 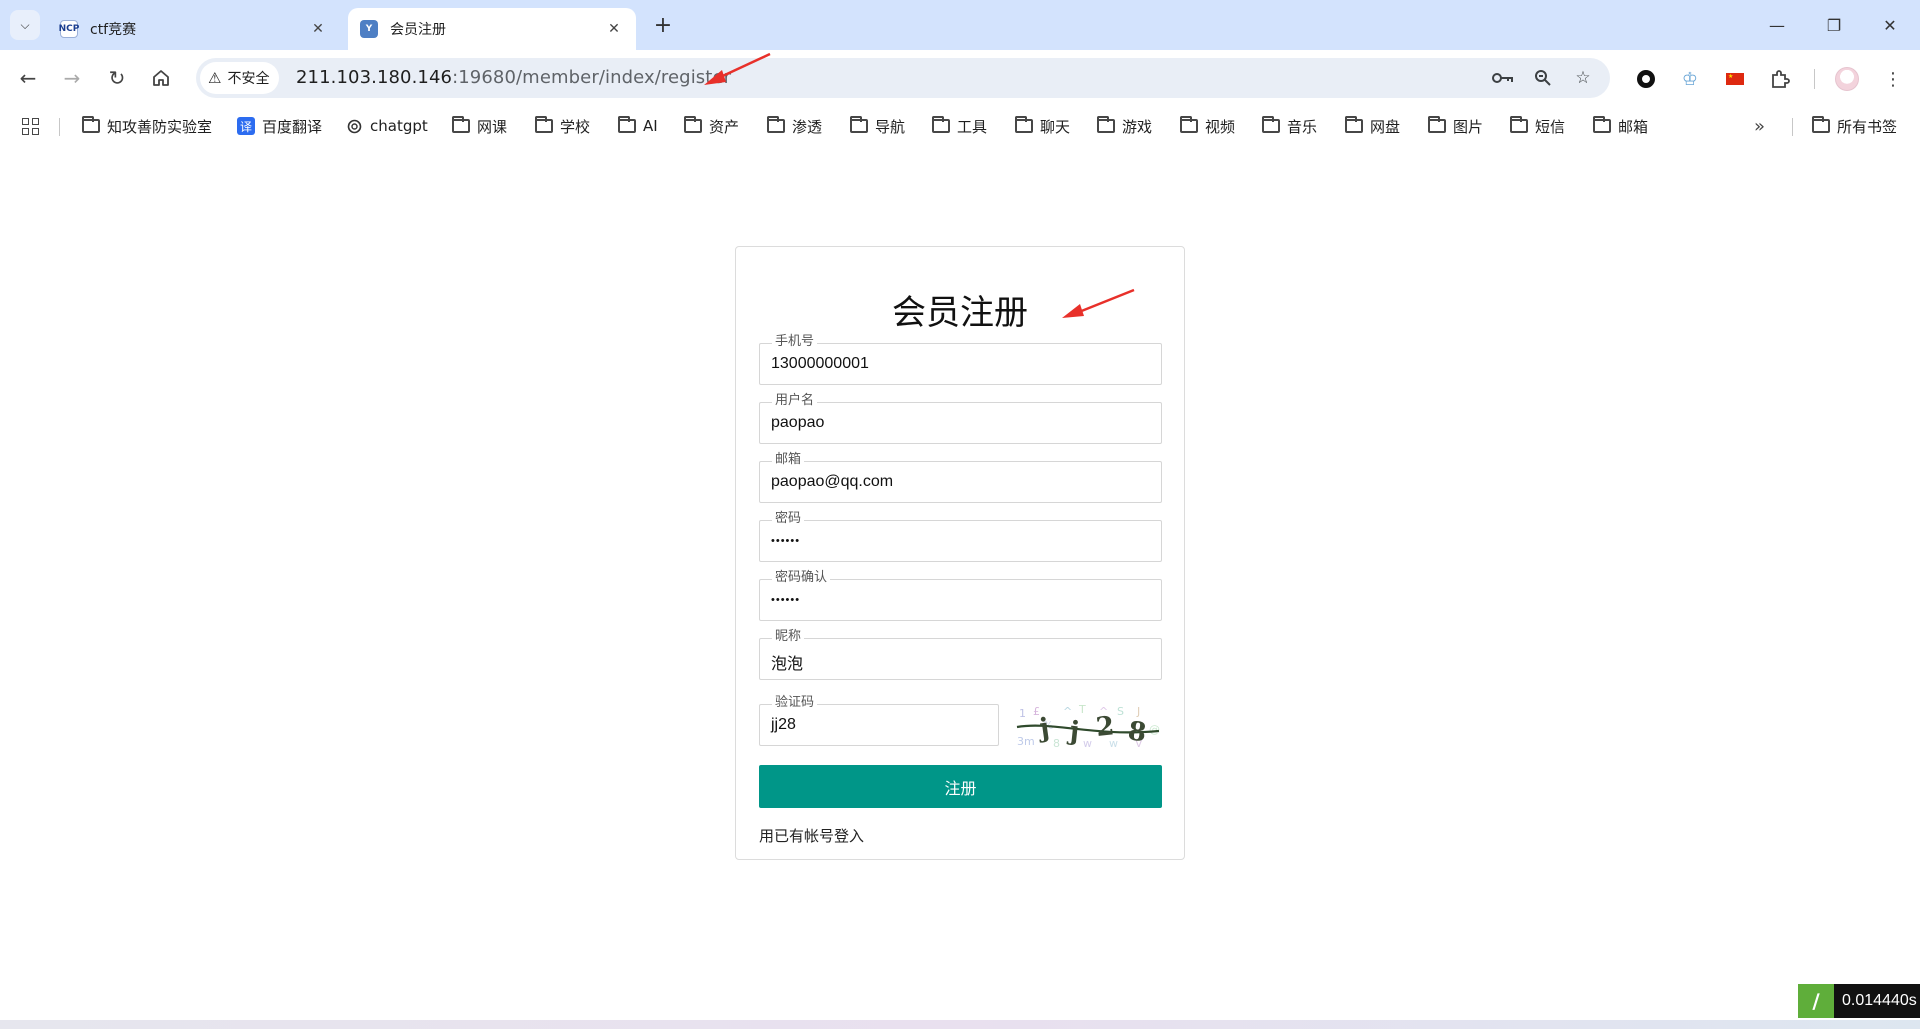 What do you see at coordinates (1854, 126) in the screenshot?
I see `all-bookmarks-button: 所有书签` at bounding box center [1854, 126].